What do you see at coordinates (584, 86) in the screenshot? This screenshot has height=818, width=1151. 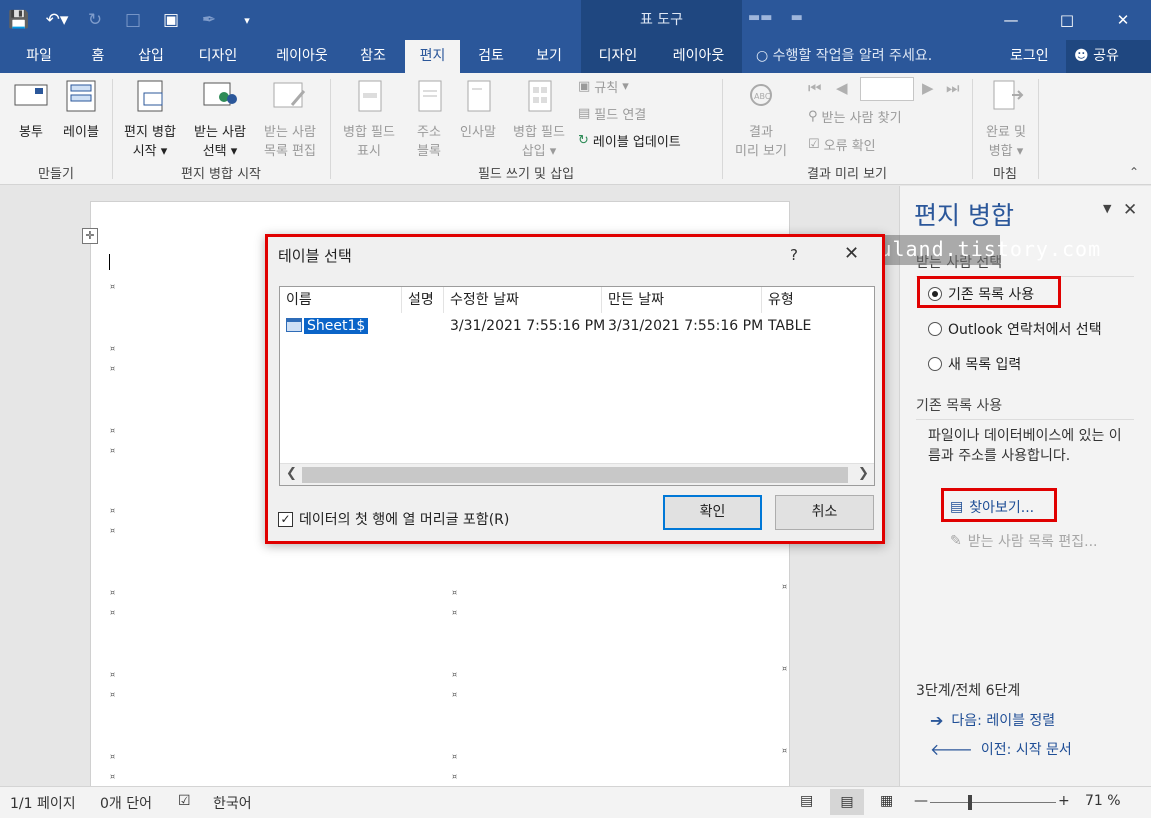 I see `rules-icon: ▣` at bounding box center [584, 86].